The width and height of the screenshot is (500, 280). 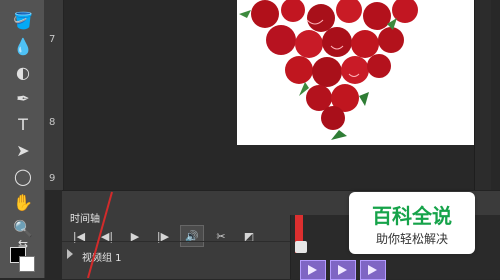 What do you see at coordinates (52, 39) in the screenshot?
I see `ruler-number: 7` at bounding box center [52, 39].